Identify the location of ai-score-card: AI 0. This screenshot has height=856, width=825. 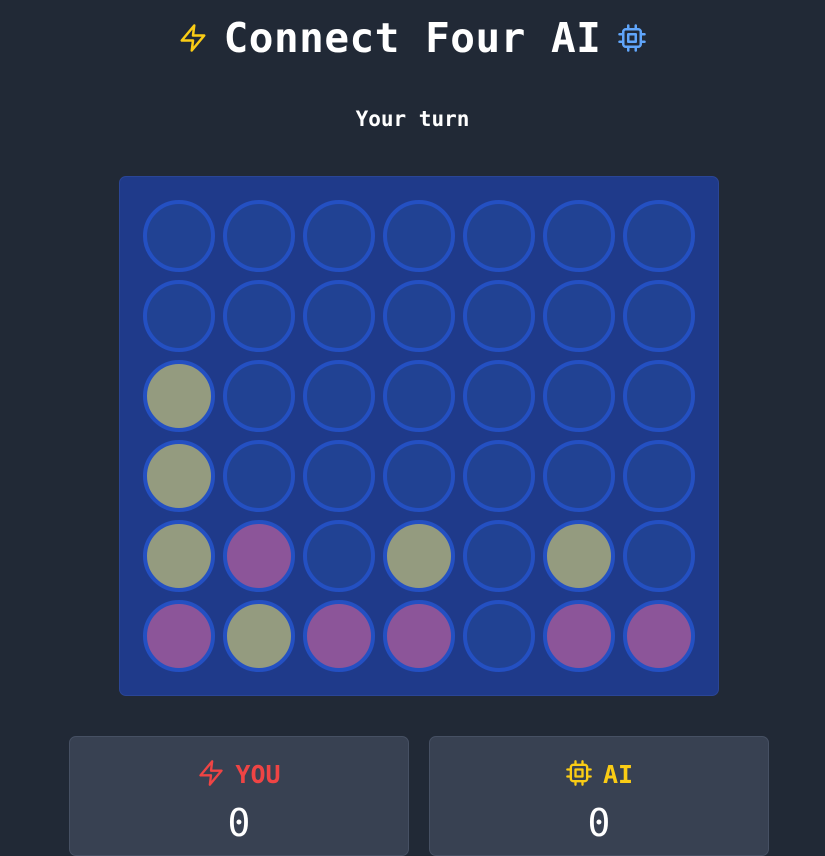
(599, 796).